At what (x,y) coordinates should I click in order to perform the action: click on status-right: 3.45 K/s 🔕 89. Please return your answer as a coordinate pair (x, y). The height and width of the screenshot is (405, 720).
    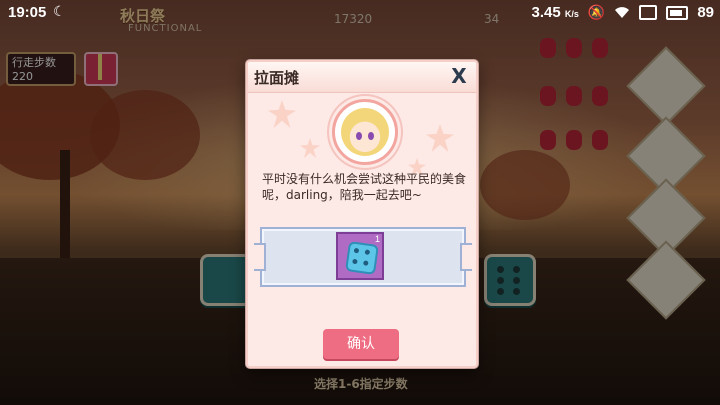
    Looking at the image, I should click on (622, 12).